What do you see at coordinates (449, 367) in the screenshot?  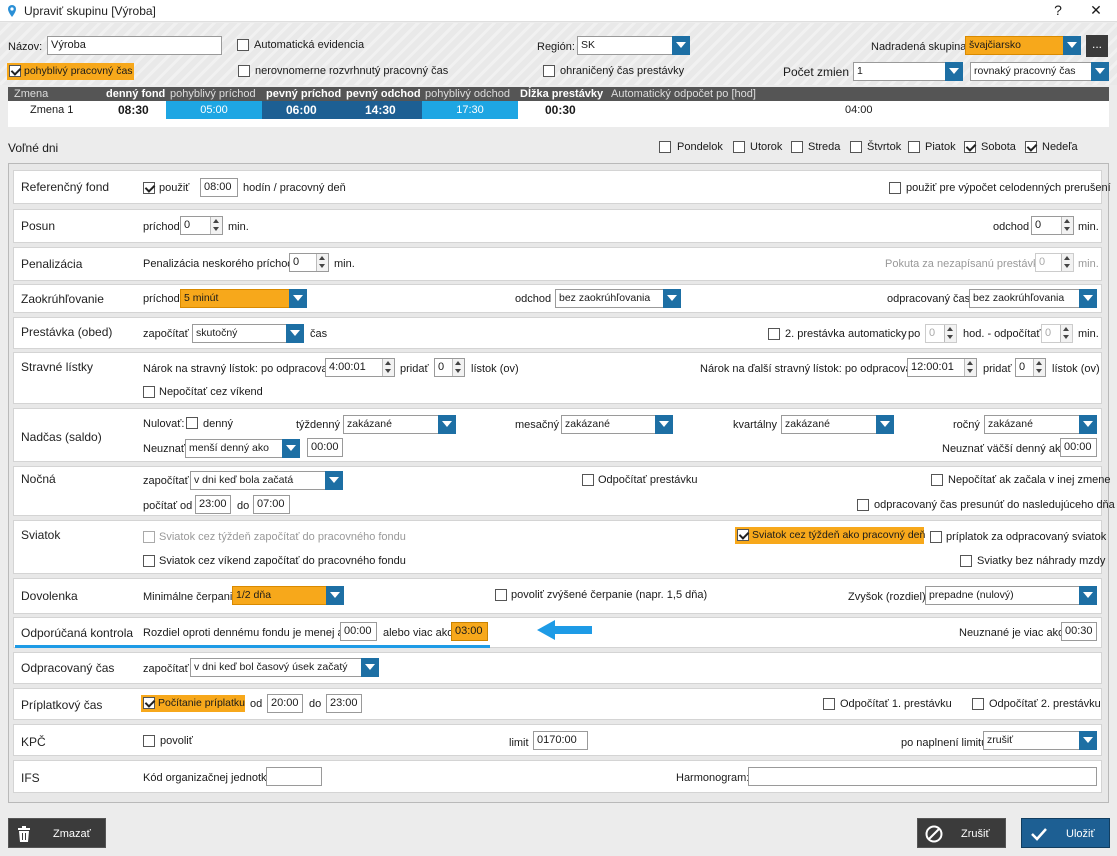 I see `strav-add-stepper: 0` at bounding box center [449, 367].